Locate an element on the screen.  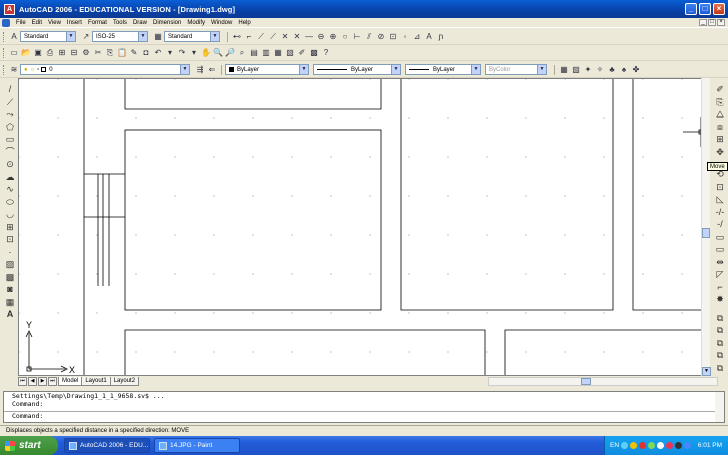
chamfer-icon: ◸ is located at coordinates (720, 274).